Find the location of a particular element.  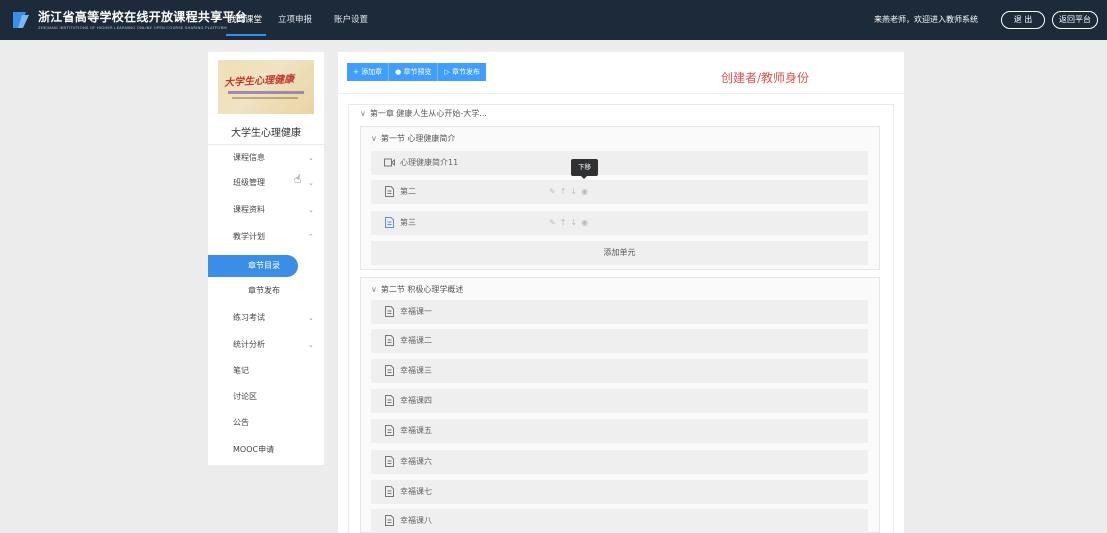

add-chapter-button: + 添加章 is located at coordinates (368, 72).